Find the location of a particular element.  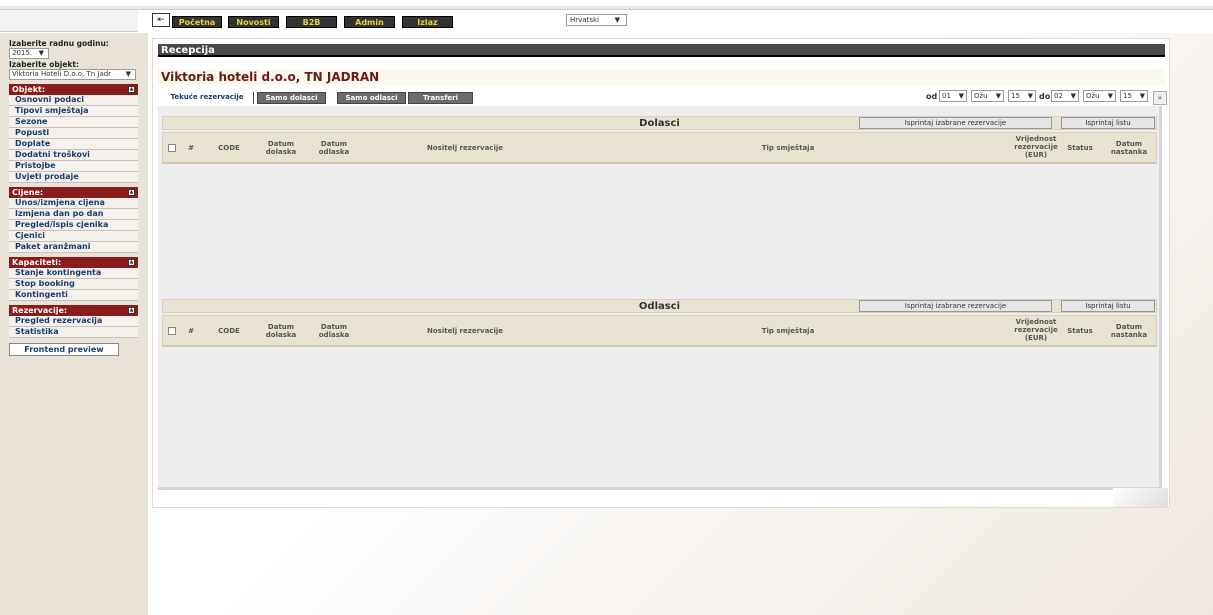

from-day-select: 01 ▼ is located at coordinates (953, 96).